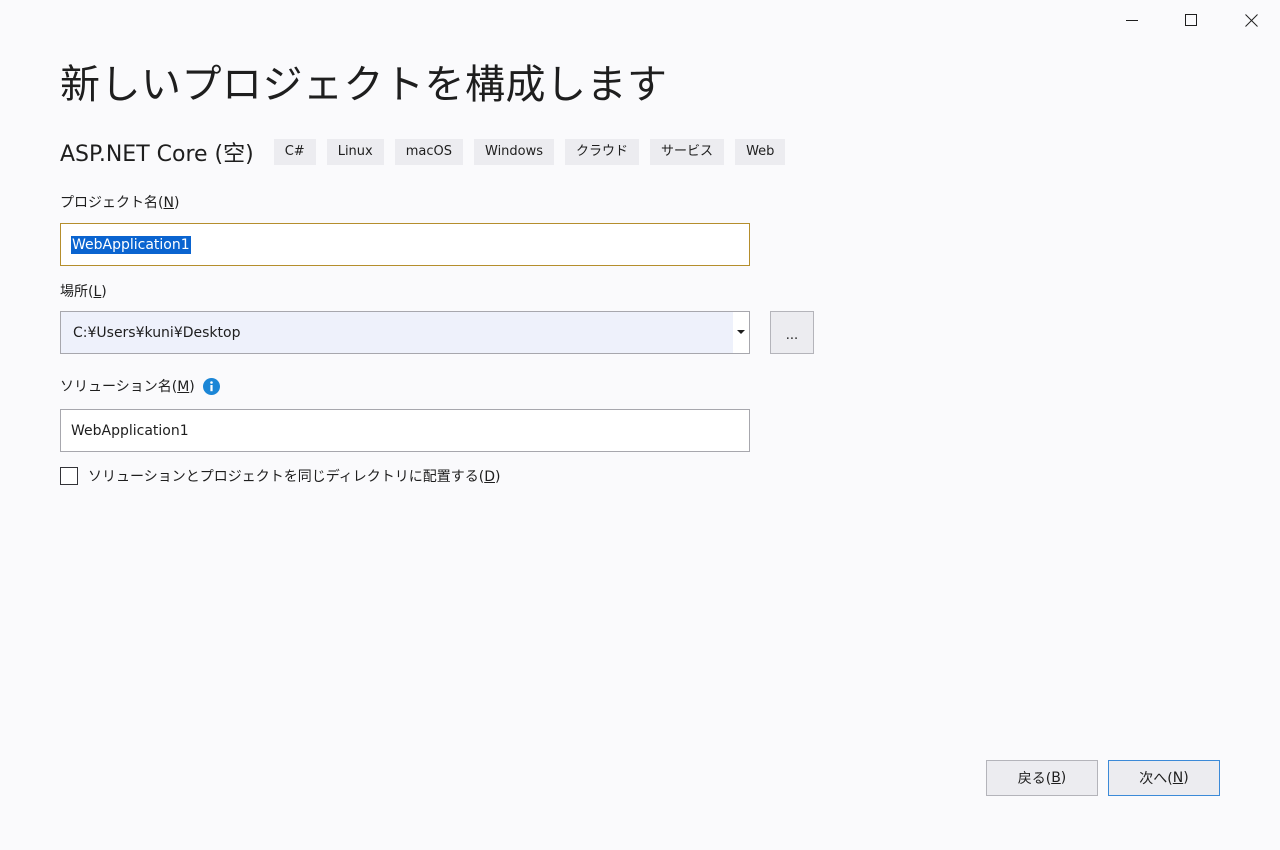 The width and height of the screenshot is (1280, 850). I want to click on project-name-input: WebApplication1, so click(405, 244).